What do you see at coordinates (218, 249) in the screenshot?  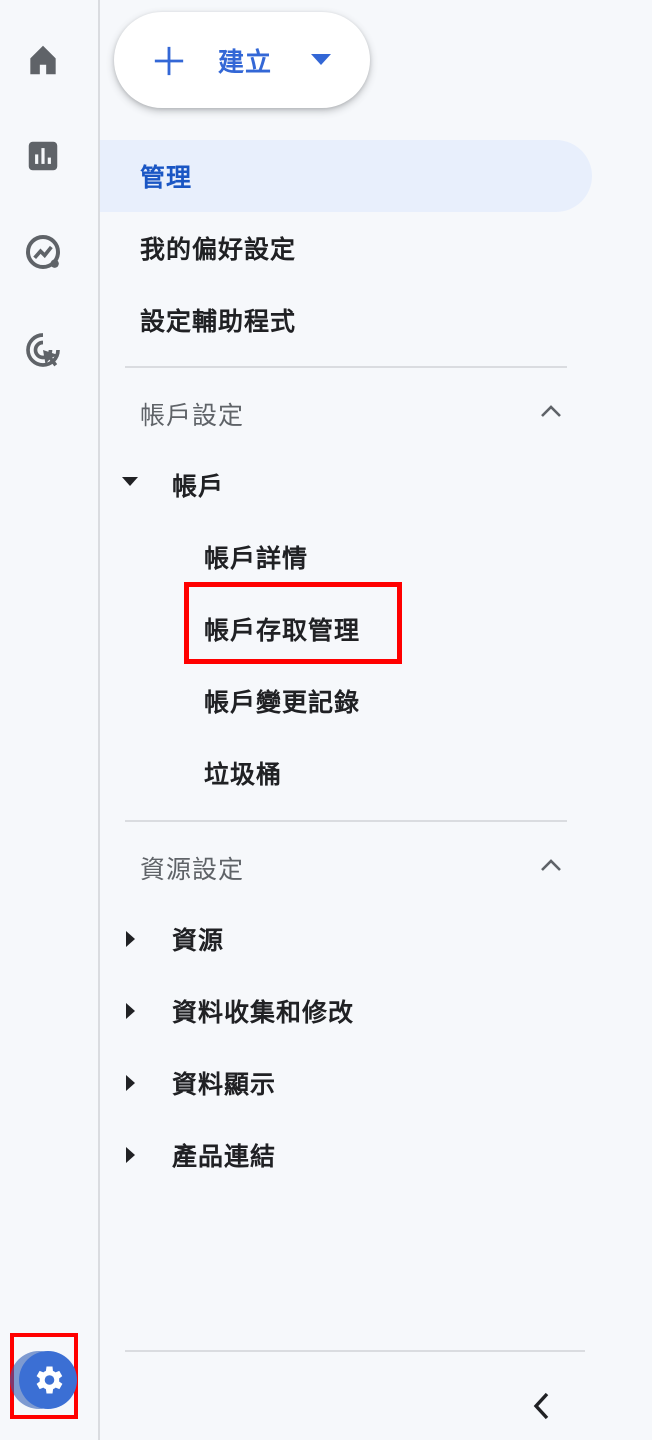 I see `nav-item-label: 我的偏好設定` at bounding box center [218, 249].